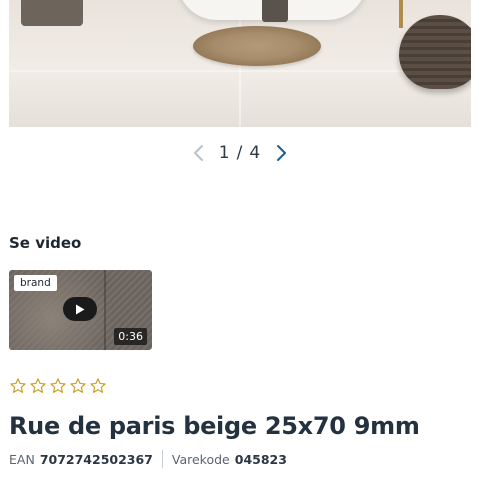 This screenshot has width=480, height=480. I want to click on rating-stars, so click(58, 386).